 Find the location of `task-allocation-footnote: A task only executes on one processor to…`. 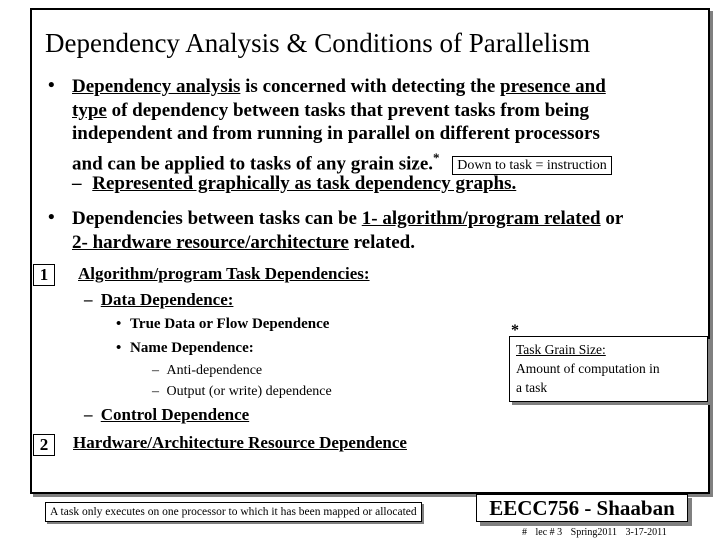

task-allocation-footnote: A task only executes on one processor to… is located at coordinates (233, 512).